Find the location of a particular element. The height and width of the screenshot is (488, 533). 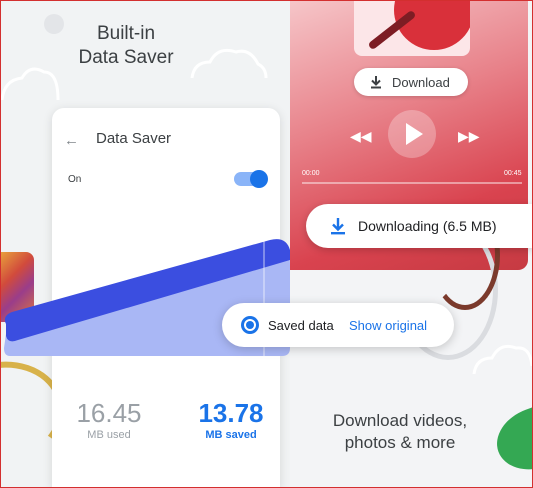

rewind-icon: ◀◀ is located at coordinates (361, 136).